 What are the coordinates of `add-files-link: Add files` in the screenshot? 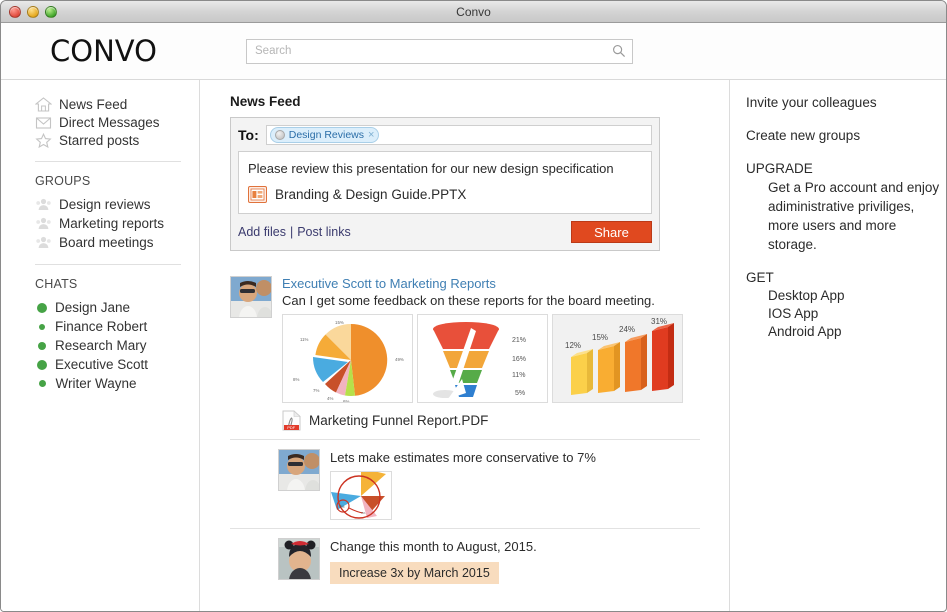 It's located at (262, 232).